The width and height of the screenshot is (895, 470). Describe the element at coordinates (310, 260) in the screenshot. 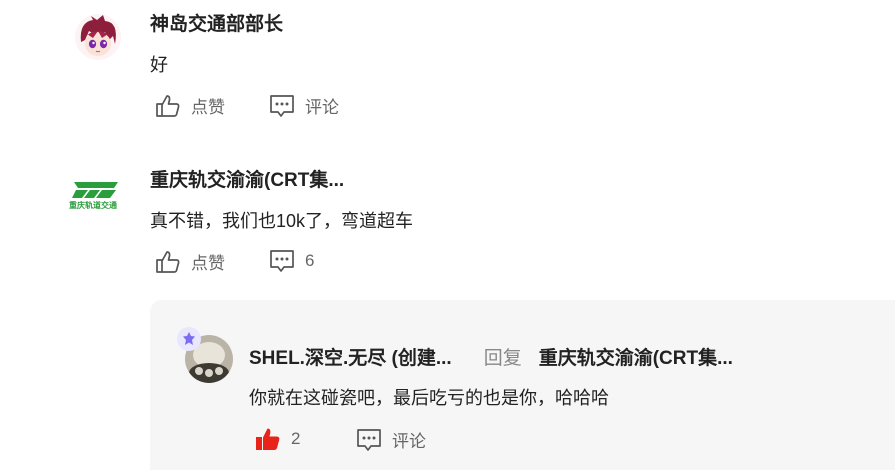

I see `reply-count: 6` at that location.